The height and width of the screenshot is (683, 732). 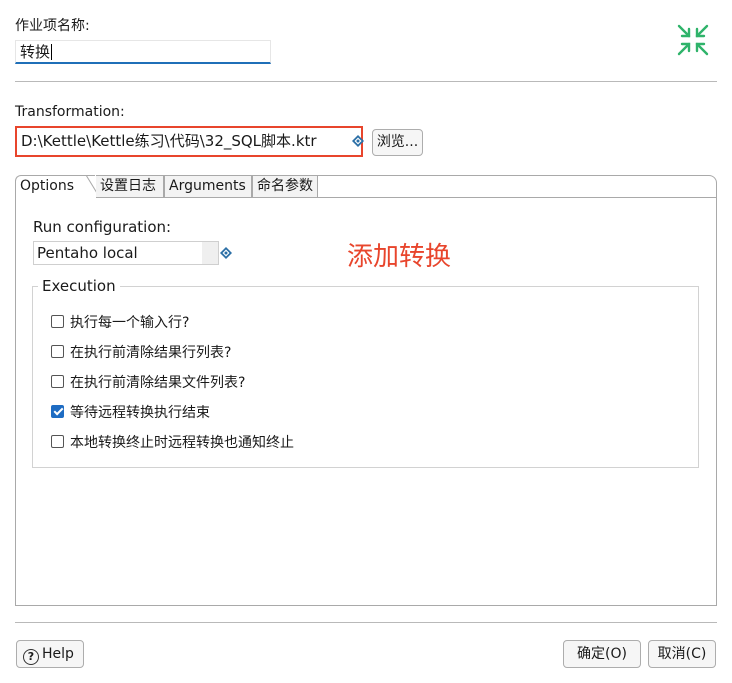 What do you see at coordinates (130, 323) in the screenshot?
I see `checkbox-label: 执行每一个输入行?` at bounding box center [130, 323].